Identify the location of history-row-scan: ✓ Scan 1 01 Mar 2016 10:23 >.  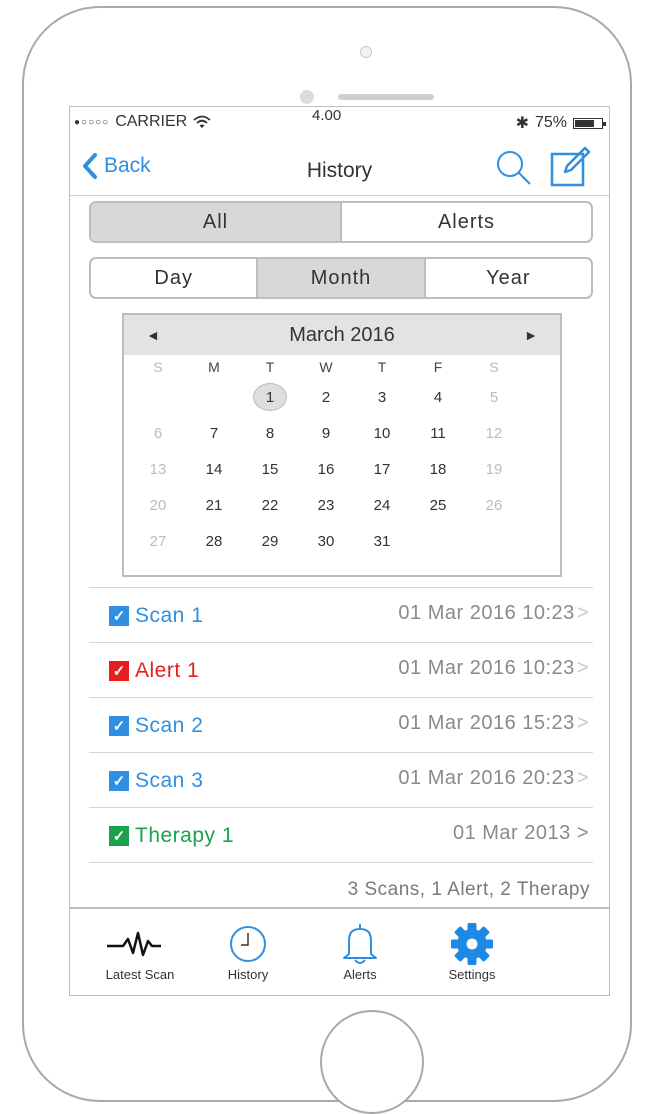
(341, 615).